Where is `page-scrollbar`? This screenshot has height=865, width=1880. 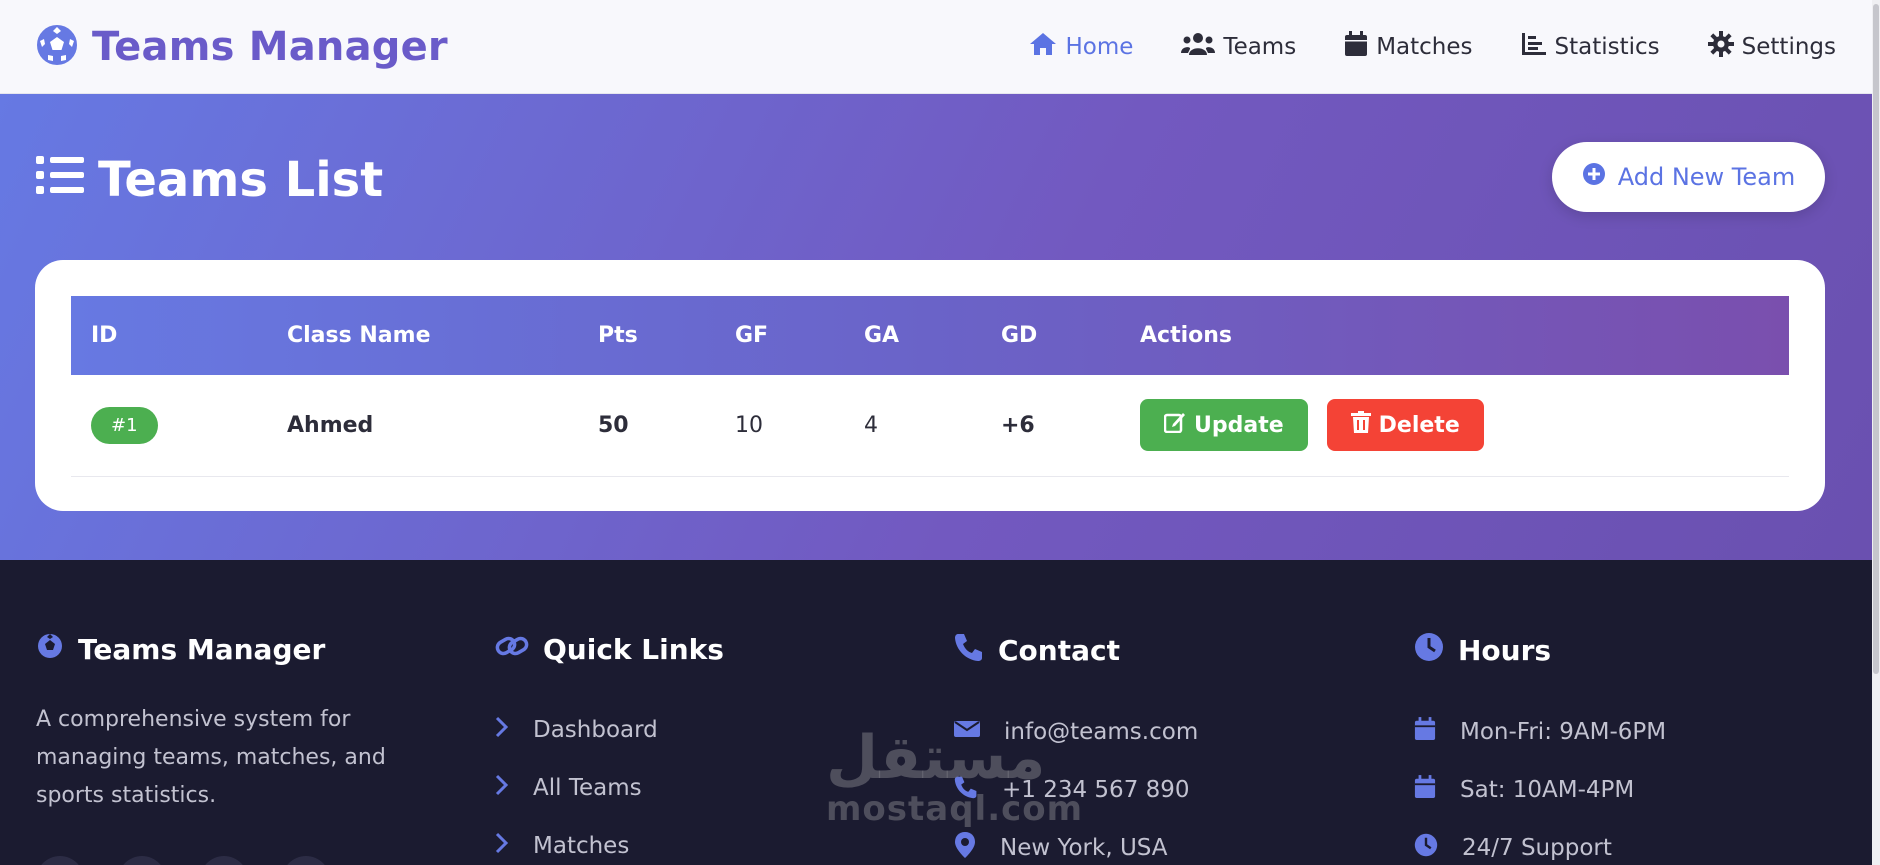
page-scrollbar is located at coordinates (1876, 432).